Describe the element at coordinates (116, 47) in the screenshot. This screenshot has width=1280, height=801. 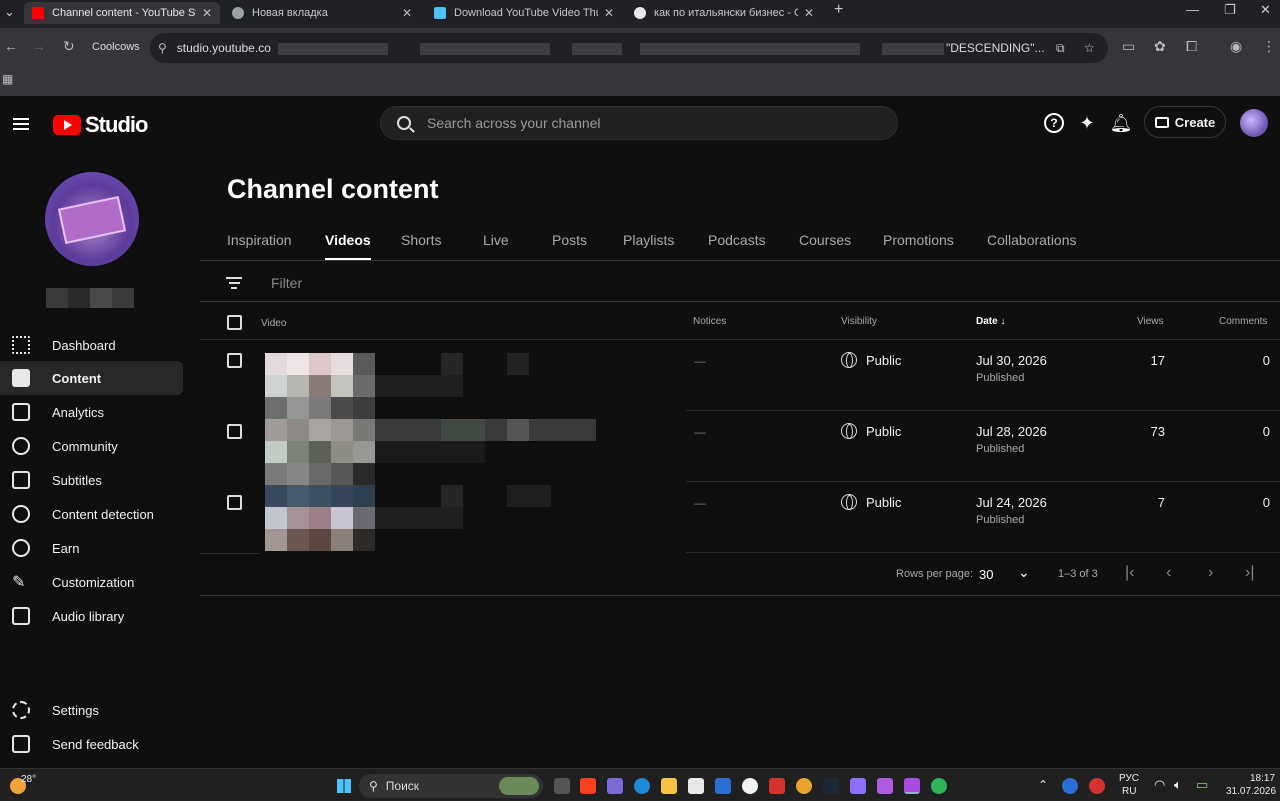
I see `profile-label: Coolcows` at that location.